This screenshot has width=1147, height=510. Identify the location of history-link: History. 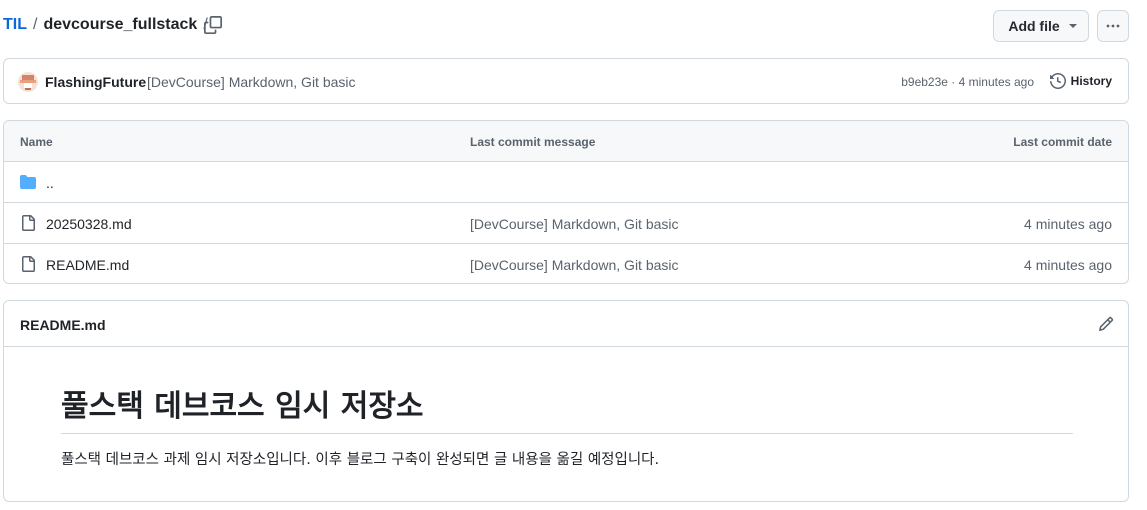
(1080, 81).